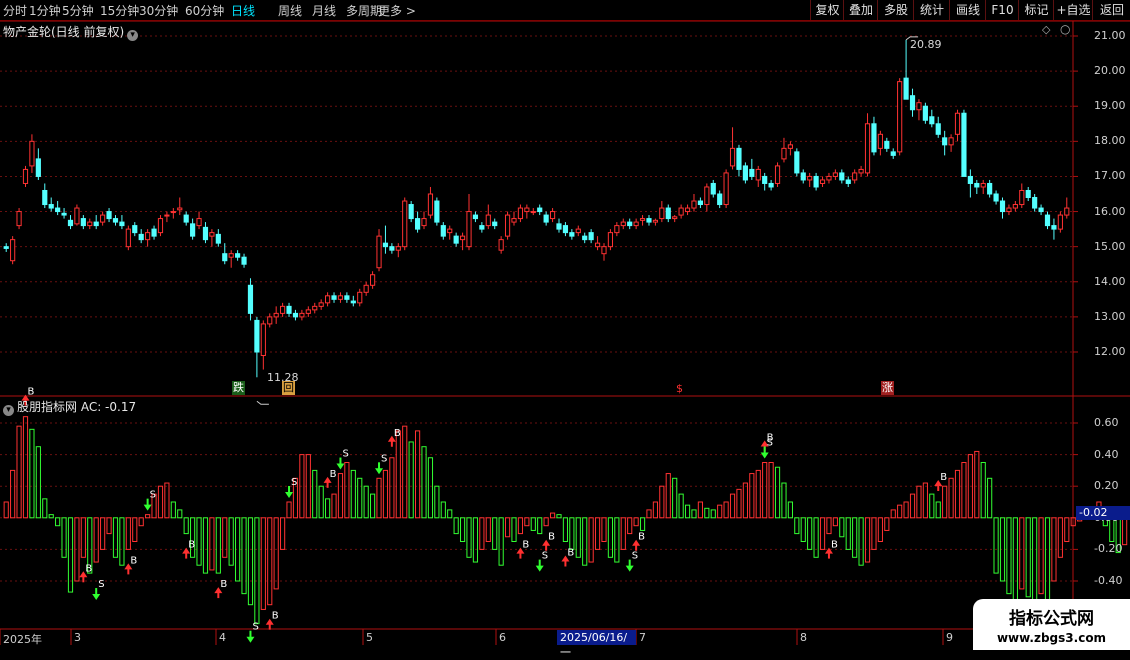 The width and height of the screenshot is (1130, 660). I want to click on toolbar-button-0: 复权, so click(827, 10).